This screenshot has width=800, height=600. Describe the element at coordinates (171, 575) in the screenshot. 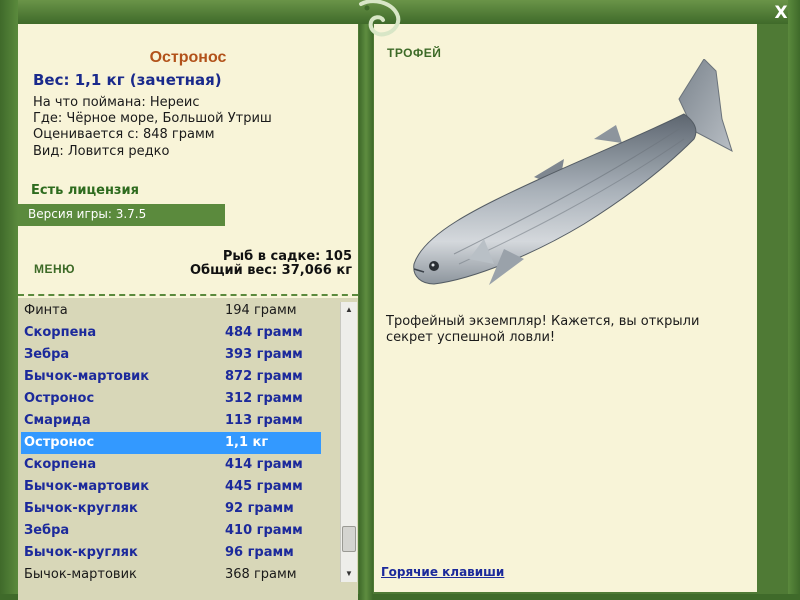

I see `catch-list-row: Бычок-мартовик 368 грамм` at that location.